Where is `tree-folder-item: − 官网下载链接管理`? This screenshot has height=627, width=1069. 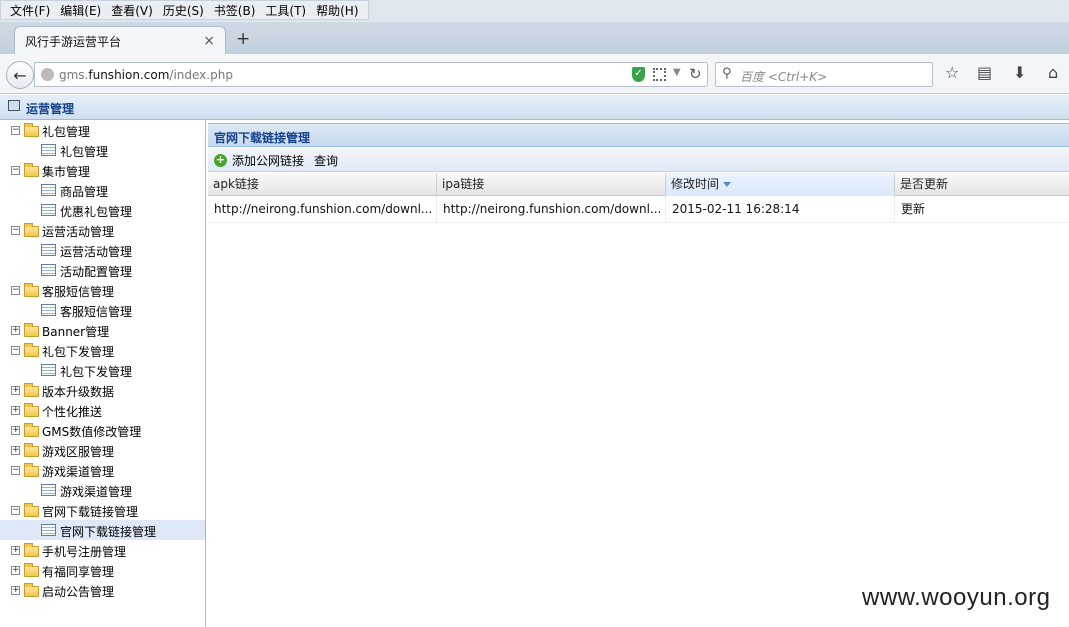 tree-folder-item: − 官网下载链接管理 is located at coordinates (102, 510).